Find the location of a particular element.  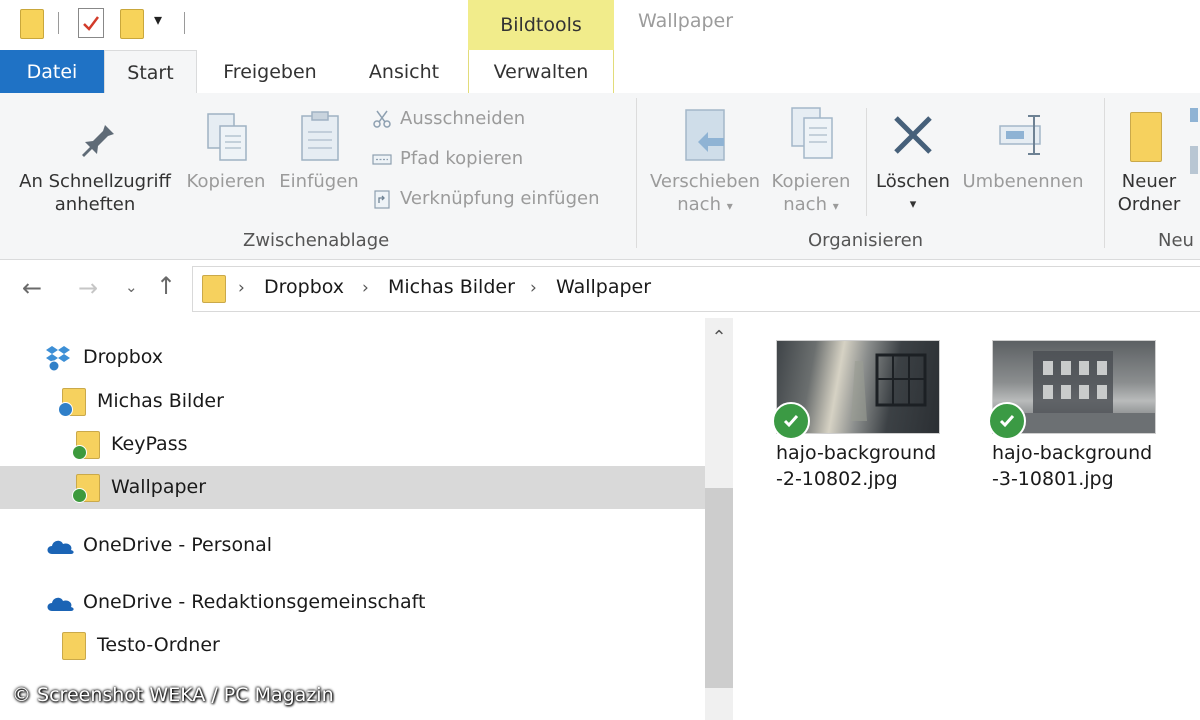

tab-start: Start is located at coordinates (150, 72).